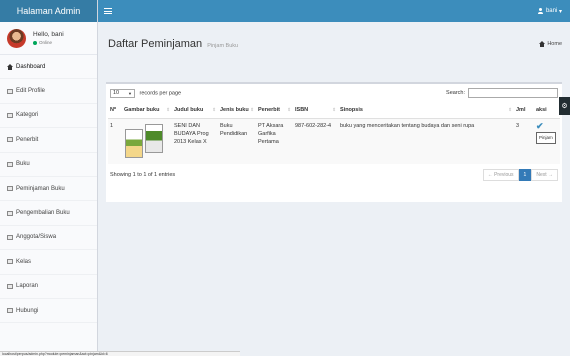 Image resolution: width=570 pixels, height=356 pixels. I want to click on sidebar-item-label: Laporan, so click(27, 286).